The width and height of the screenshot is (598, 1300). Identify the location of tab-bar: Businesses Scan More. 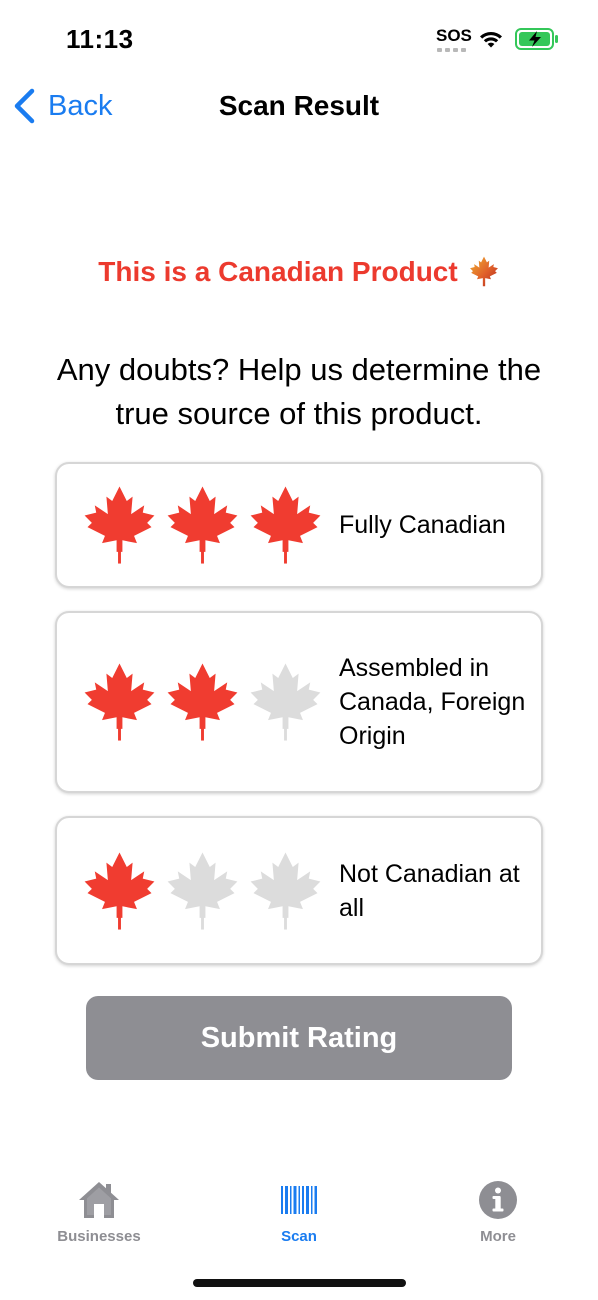
(299, 1215).